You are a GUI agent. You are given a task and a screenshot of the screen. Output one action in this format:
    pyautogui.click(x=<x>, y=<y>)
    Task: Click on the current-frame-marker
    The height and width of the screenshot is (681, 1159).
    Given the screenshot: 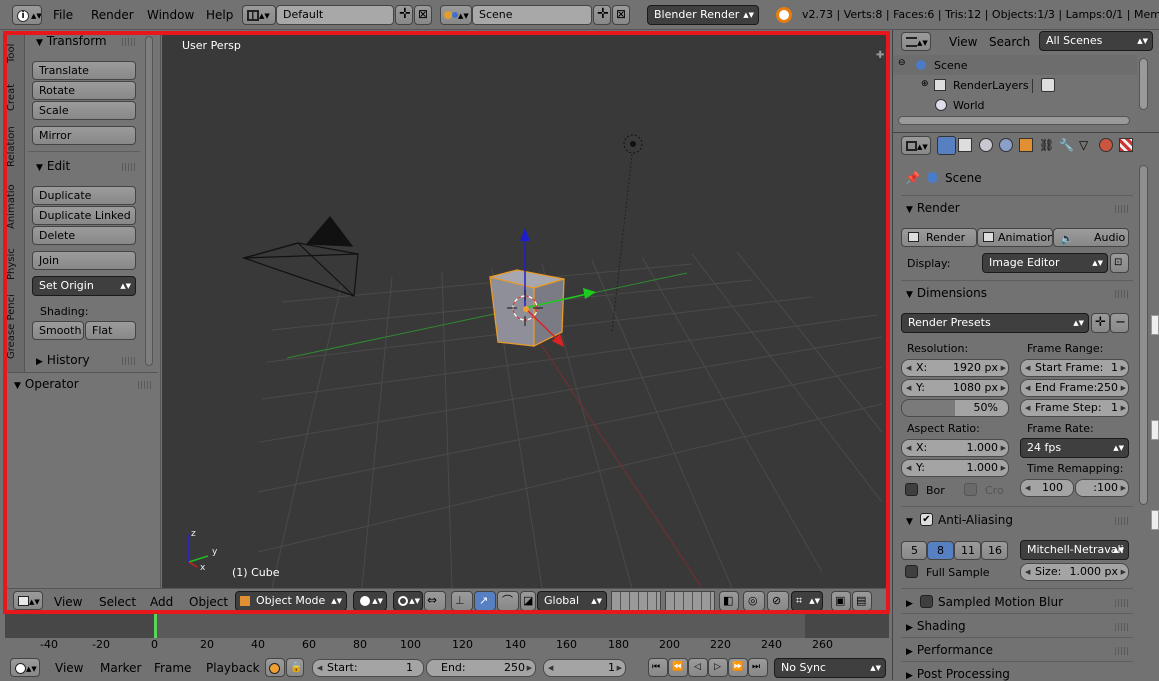 What is the action you would take?
    pyautogui.click(x=155, y=626)
    